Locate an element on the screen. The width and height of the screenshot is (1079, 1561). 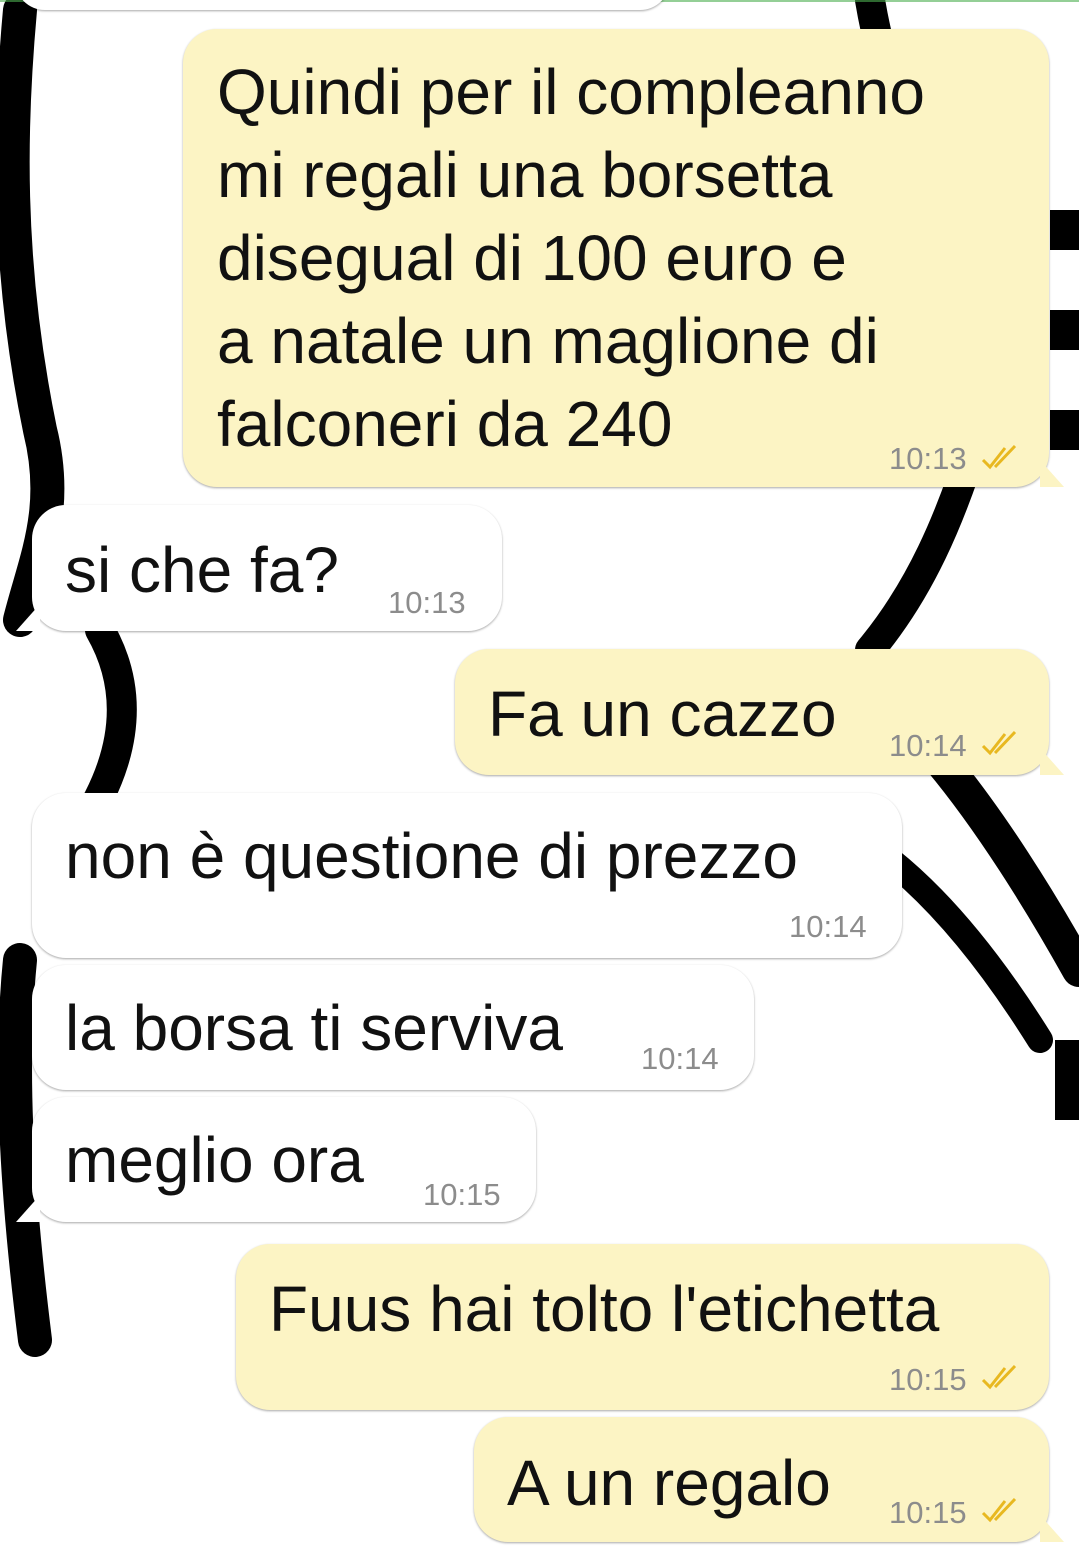
message-text: meglio ora is located at coordinates (214, 1160).